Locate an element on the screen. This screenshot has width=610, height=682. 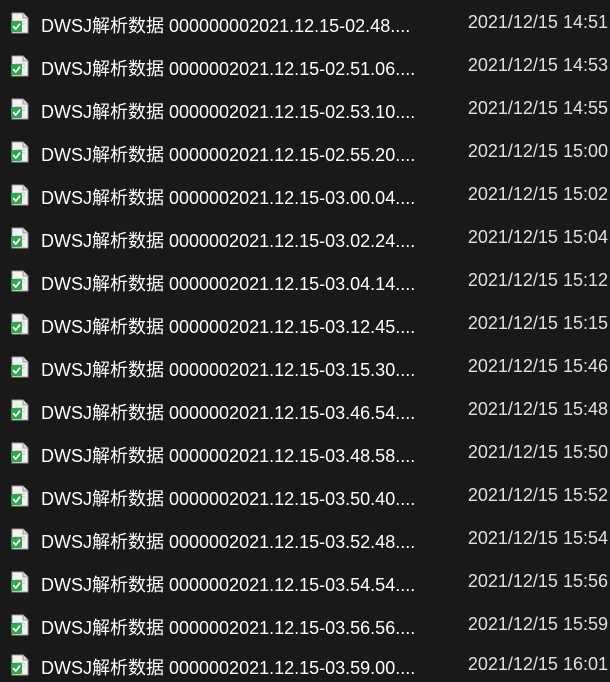
file-modified-date: 2021/12/15 15:02 is located at coordinates (537, 194).